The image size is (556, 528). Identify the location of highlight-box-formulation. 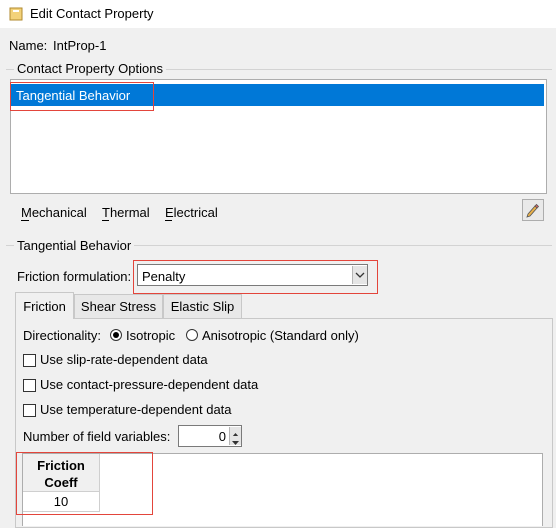
(255, 277).